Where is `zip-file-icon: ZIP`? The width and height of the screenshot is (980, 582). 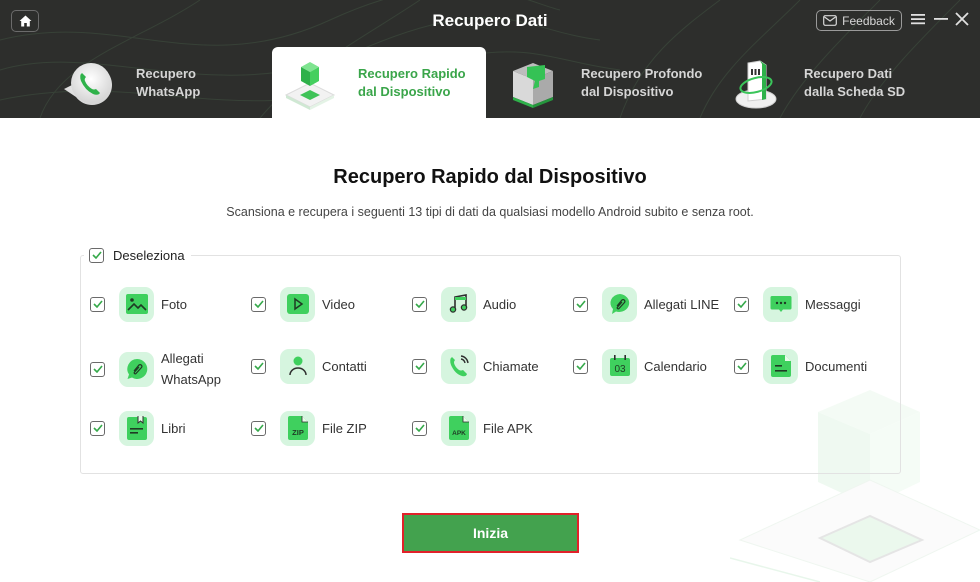
zip-file-icon: ZIP is located at coordinates (297, 428).